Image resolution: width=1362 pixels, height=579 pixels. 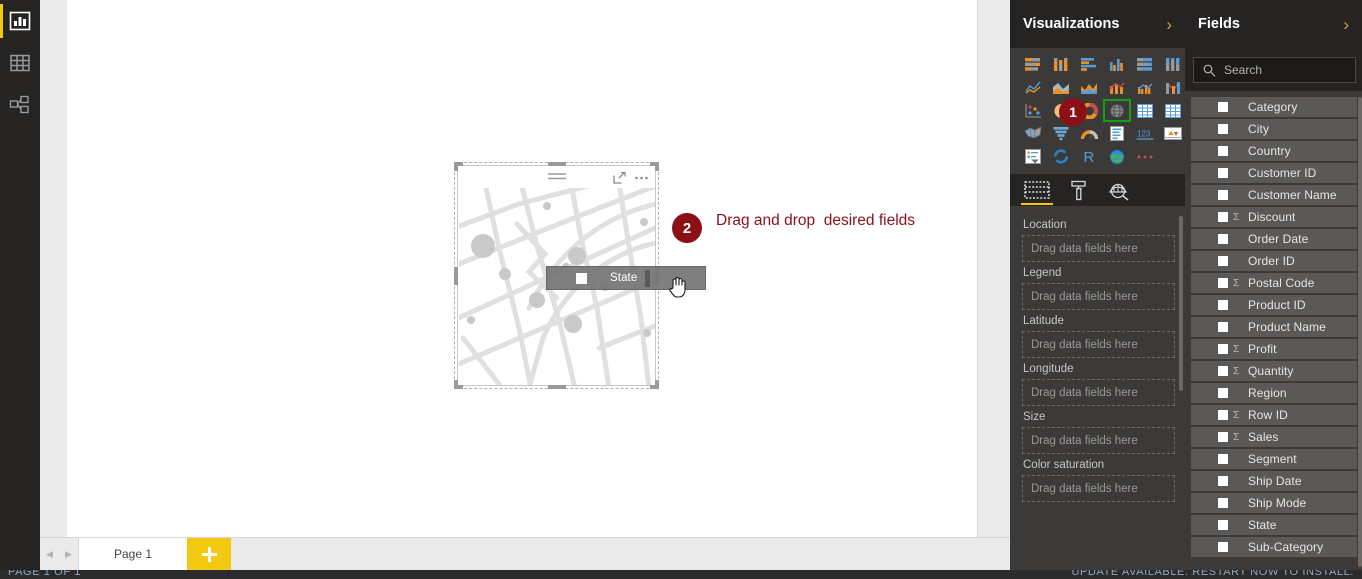 What do you see at coordinates (556, 164) in the screenshot?
I see `resize-handle-top-middle` at bounding box center [556, 164].